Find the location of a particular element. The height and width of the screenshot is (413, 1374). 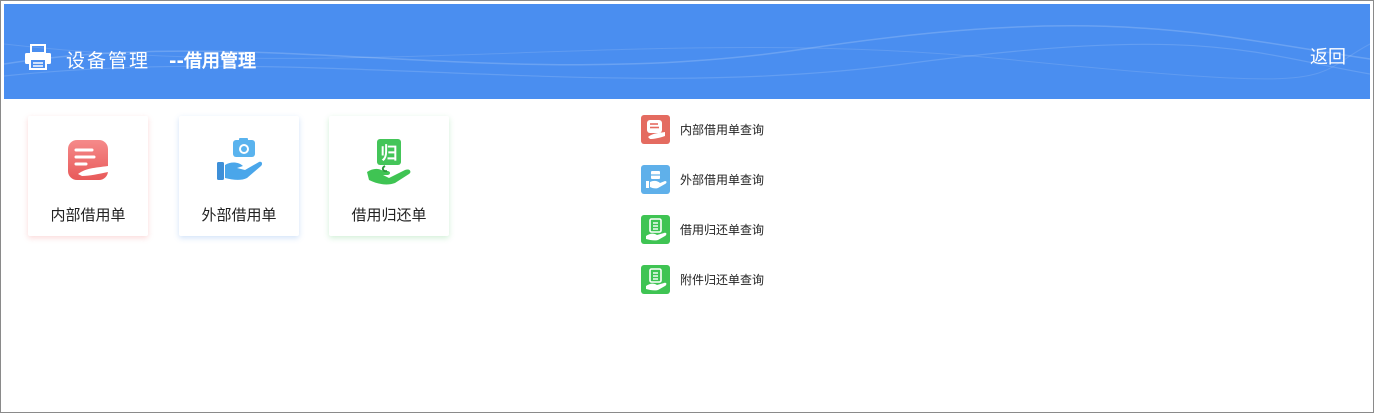

page-subtitle: --借用管理 is located at coordinates (212, 61).